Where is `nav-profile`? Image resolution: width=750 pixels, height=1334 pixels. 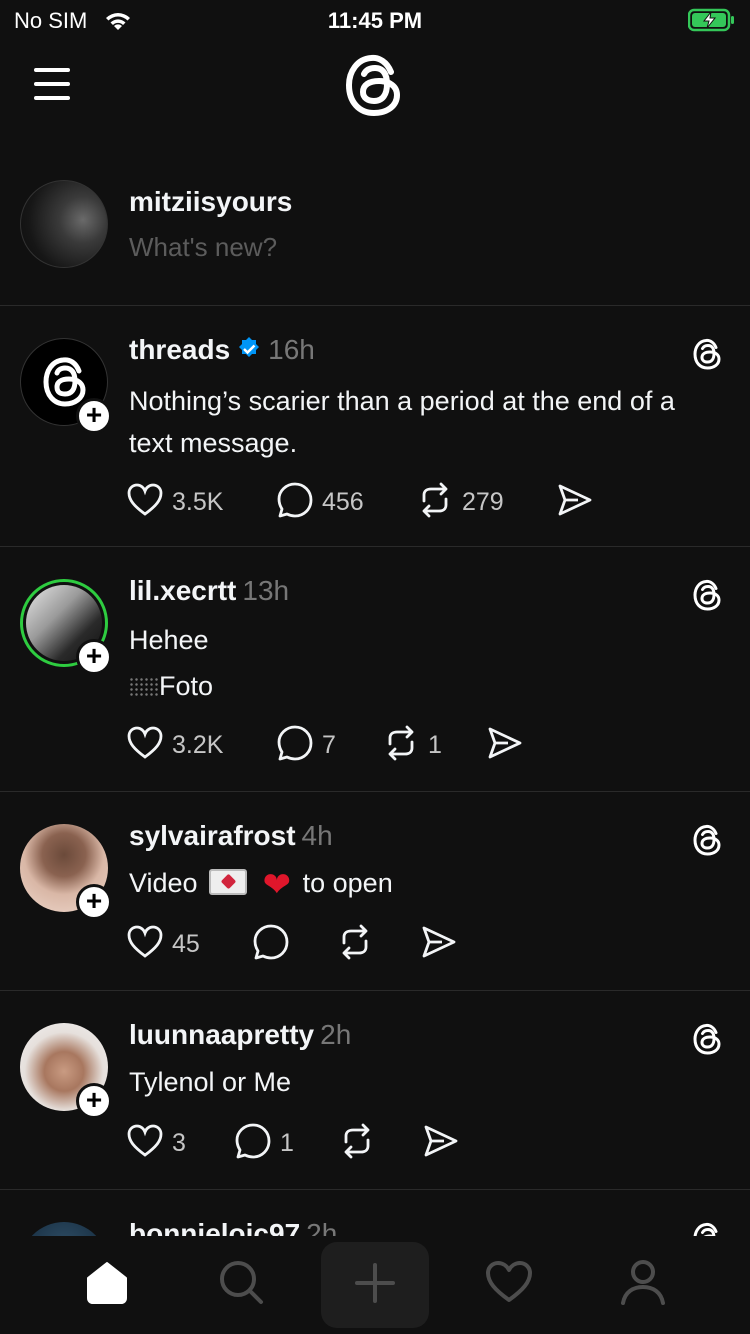
nav-profile is located at coordinates (643, 1284).